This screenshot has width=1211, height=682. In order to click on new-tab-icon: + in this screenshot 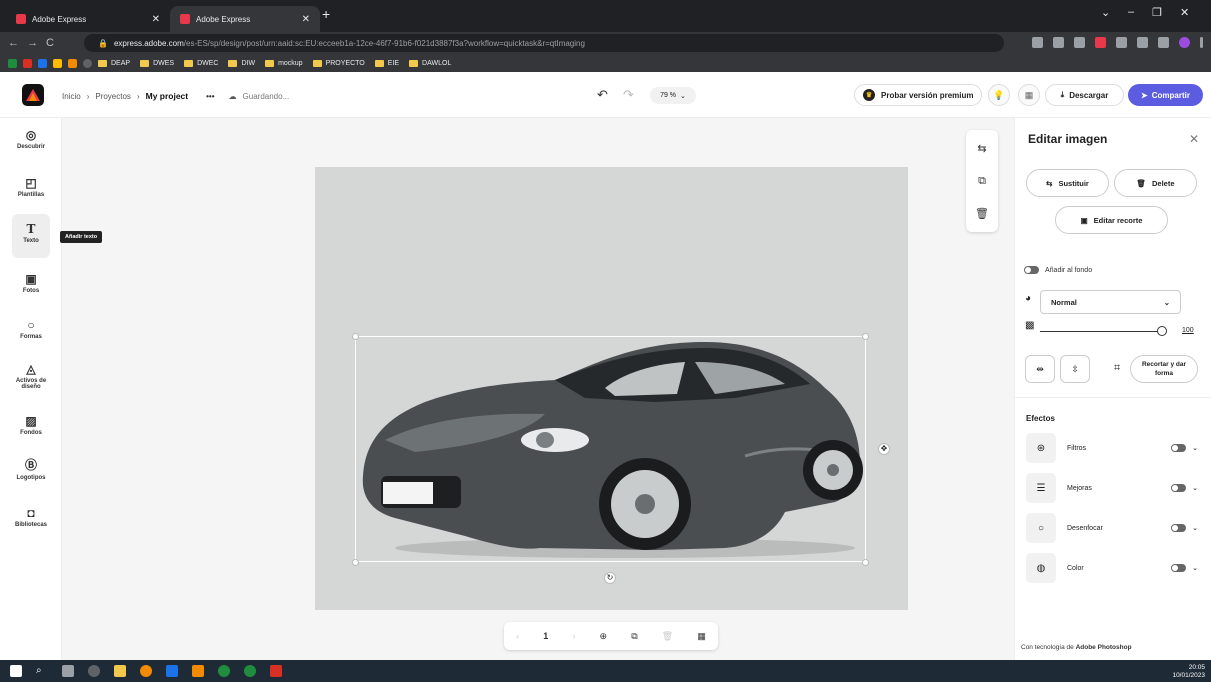, I will do `click(326, 14)`.